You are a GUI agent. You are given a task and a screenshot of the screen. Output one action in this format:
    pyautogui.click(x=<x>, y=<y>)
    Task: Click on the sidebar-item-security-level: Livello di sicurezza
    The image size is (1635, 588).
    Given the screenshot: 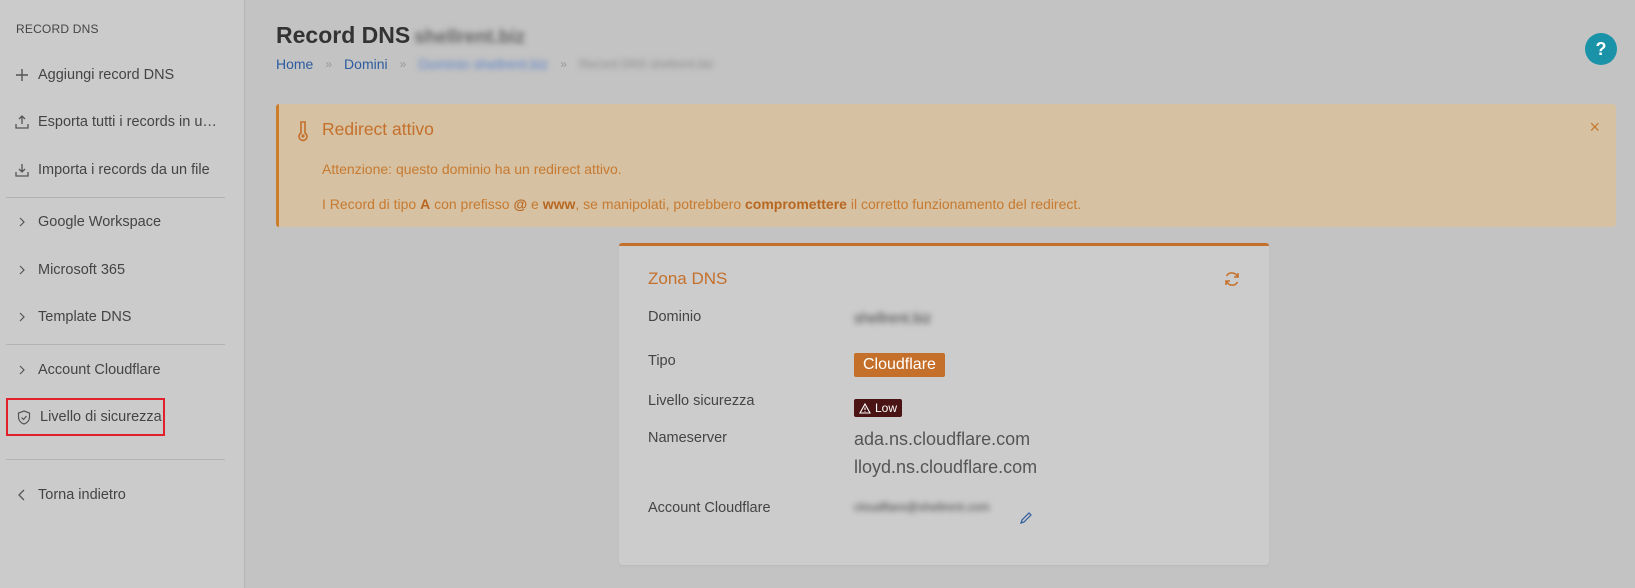 What is the action you would take?
    pyautogui.click(x=85, y=417)
    